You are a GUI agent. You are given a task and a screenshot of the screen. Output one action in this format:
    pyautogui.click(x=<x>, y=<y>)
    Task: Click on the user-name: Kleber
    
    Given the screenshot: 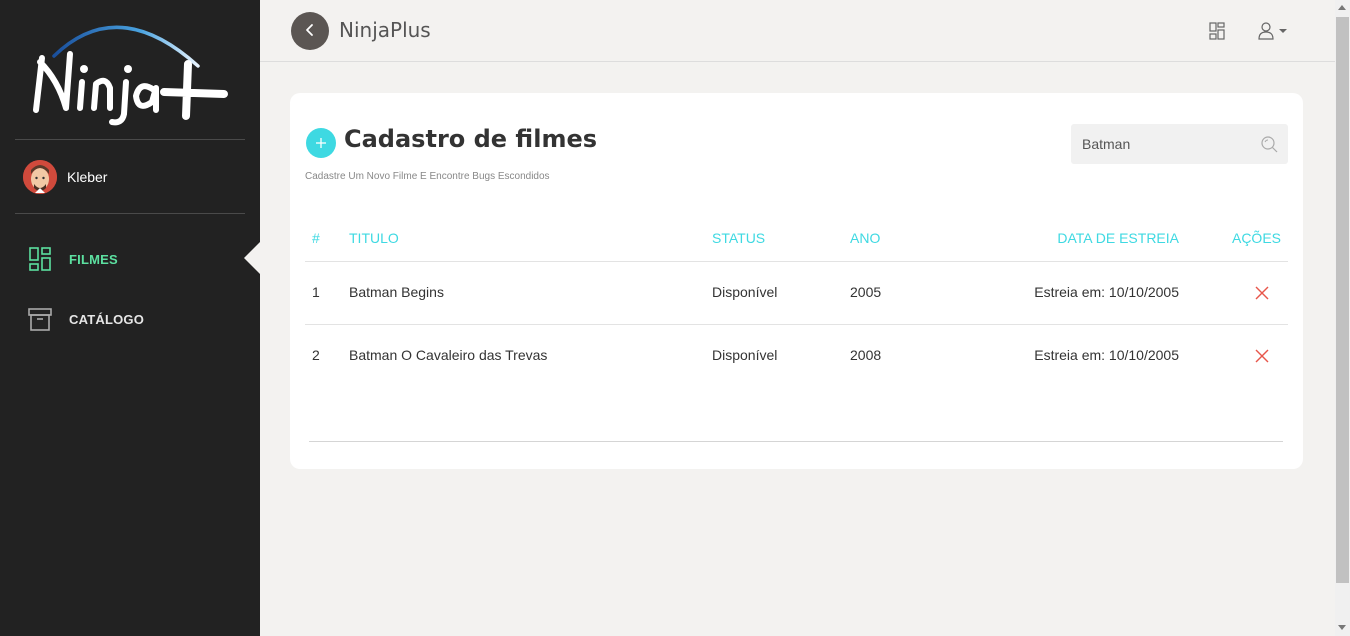 What is the action you would take?
    pyautogui.click(x=87, y=177)
    